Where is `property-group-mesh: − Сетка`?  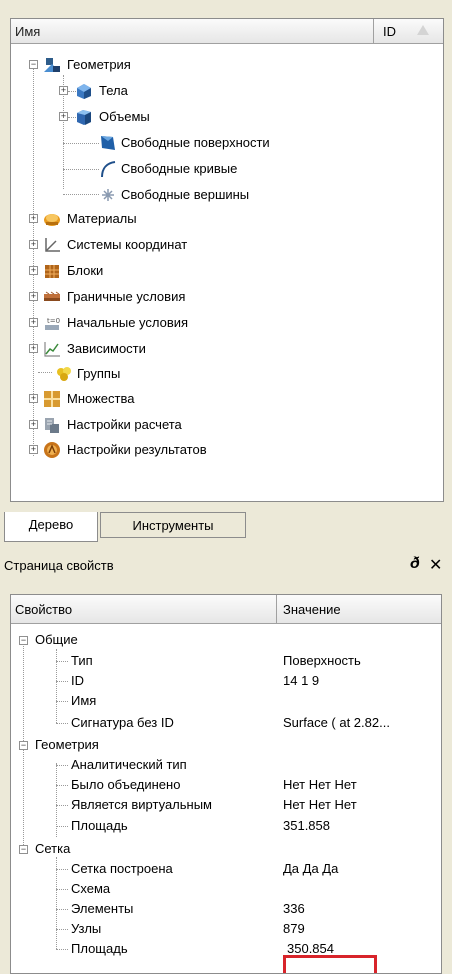
property-group-mesh: − Сетка is located at coordinates (226, 849).